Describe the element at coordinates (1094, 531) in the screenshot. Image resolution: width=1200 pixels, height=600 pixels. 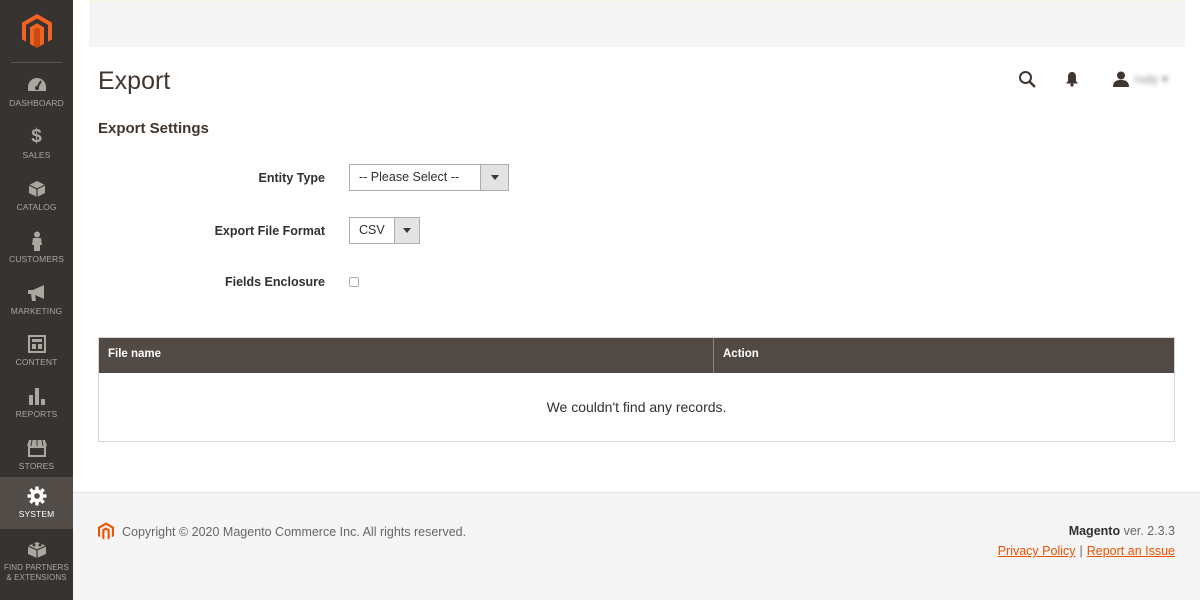
I see `brand-name: Magento` at that location.